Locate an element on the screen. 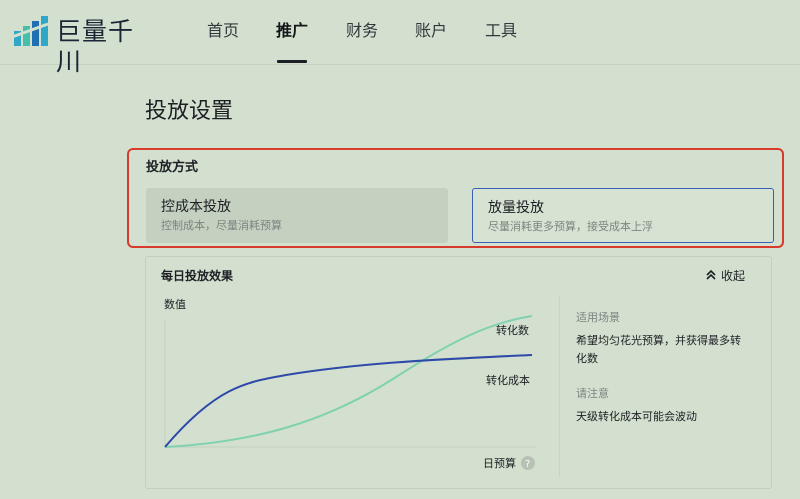 The width and height of the screenshot is (800, 499). mode-option-cost-control: 控成本投放 控制成本，尽量消耗预算 is located at coordinates (297, 215).